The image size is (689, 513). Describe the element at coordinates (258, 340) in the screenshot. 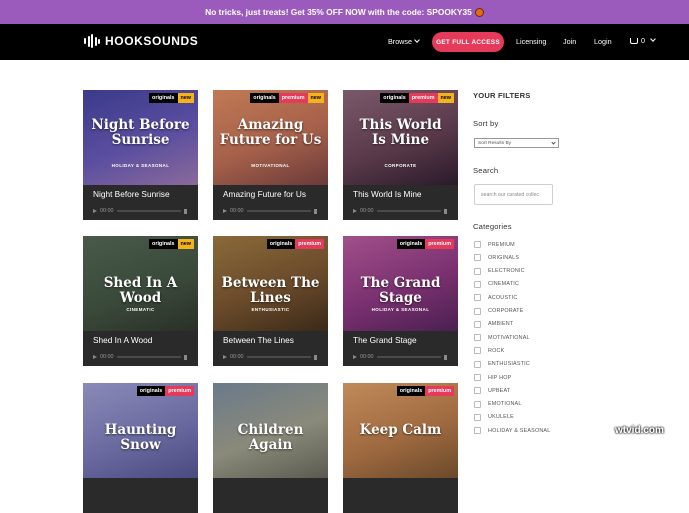

I see `track-name: Between The Lines` at that location.